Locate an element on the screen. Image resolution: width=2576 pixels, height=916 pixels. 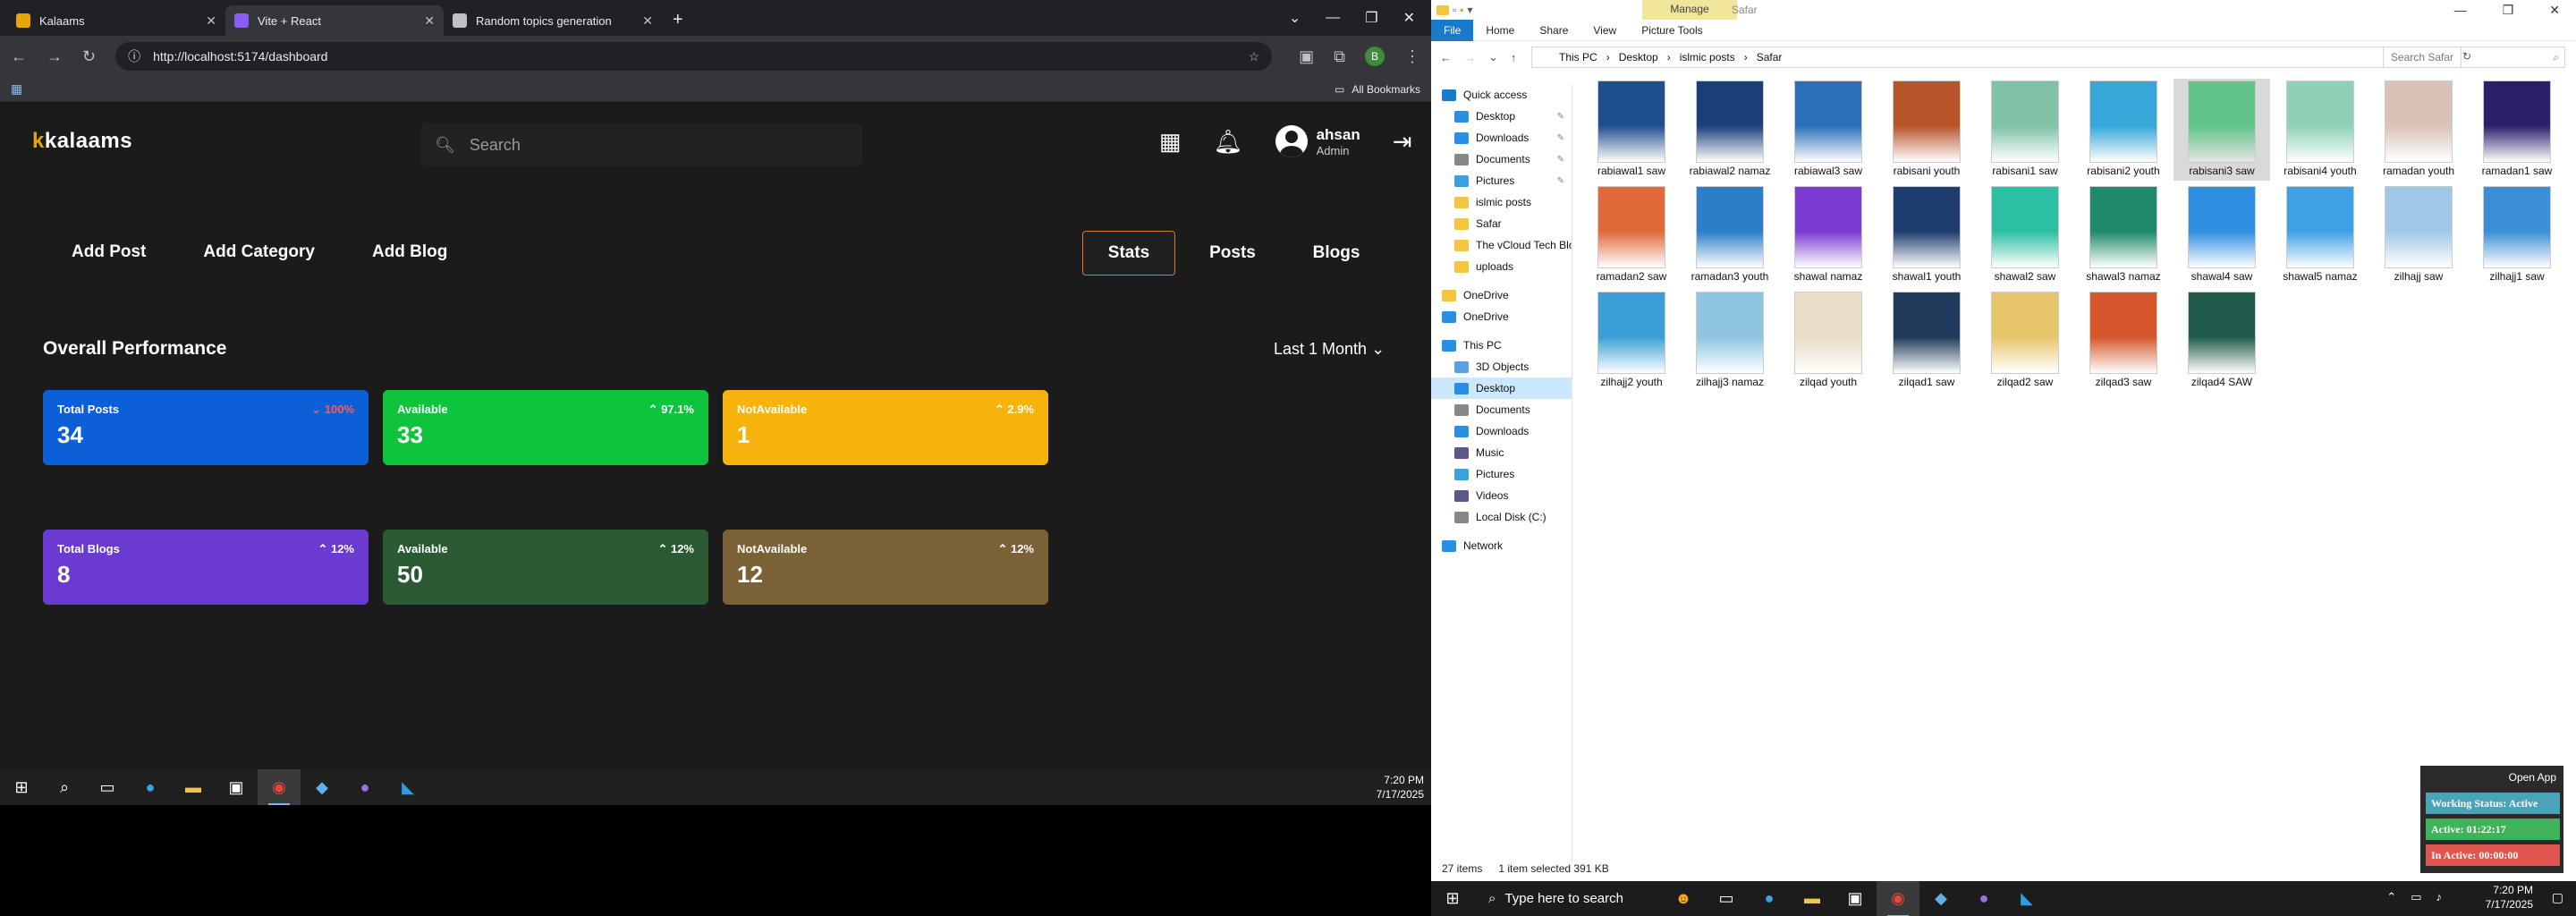
file-thumbnail: rabisani1 saw is located at coordinates (2025, 130).